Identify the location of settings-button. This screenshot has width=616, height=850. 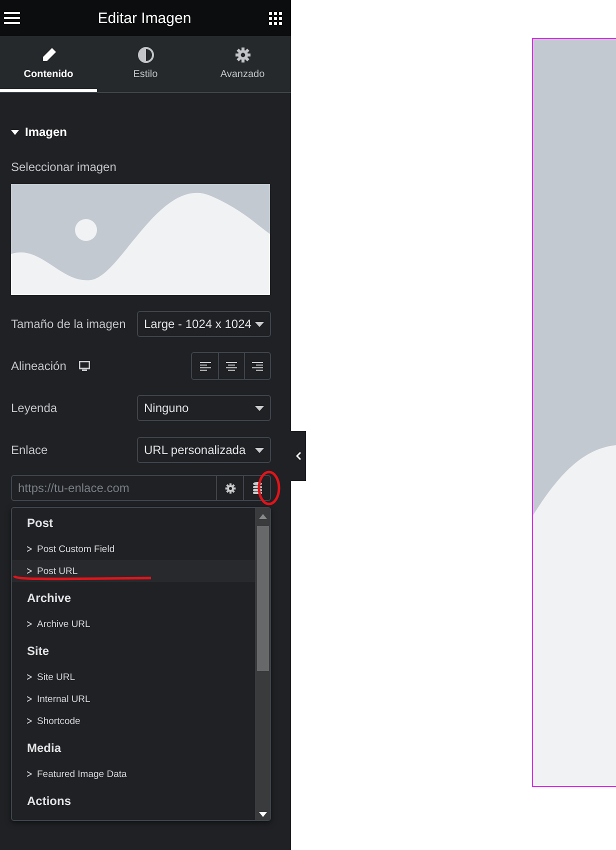
(230, 488).